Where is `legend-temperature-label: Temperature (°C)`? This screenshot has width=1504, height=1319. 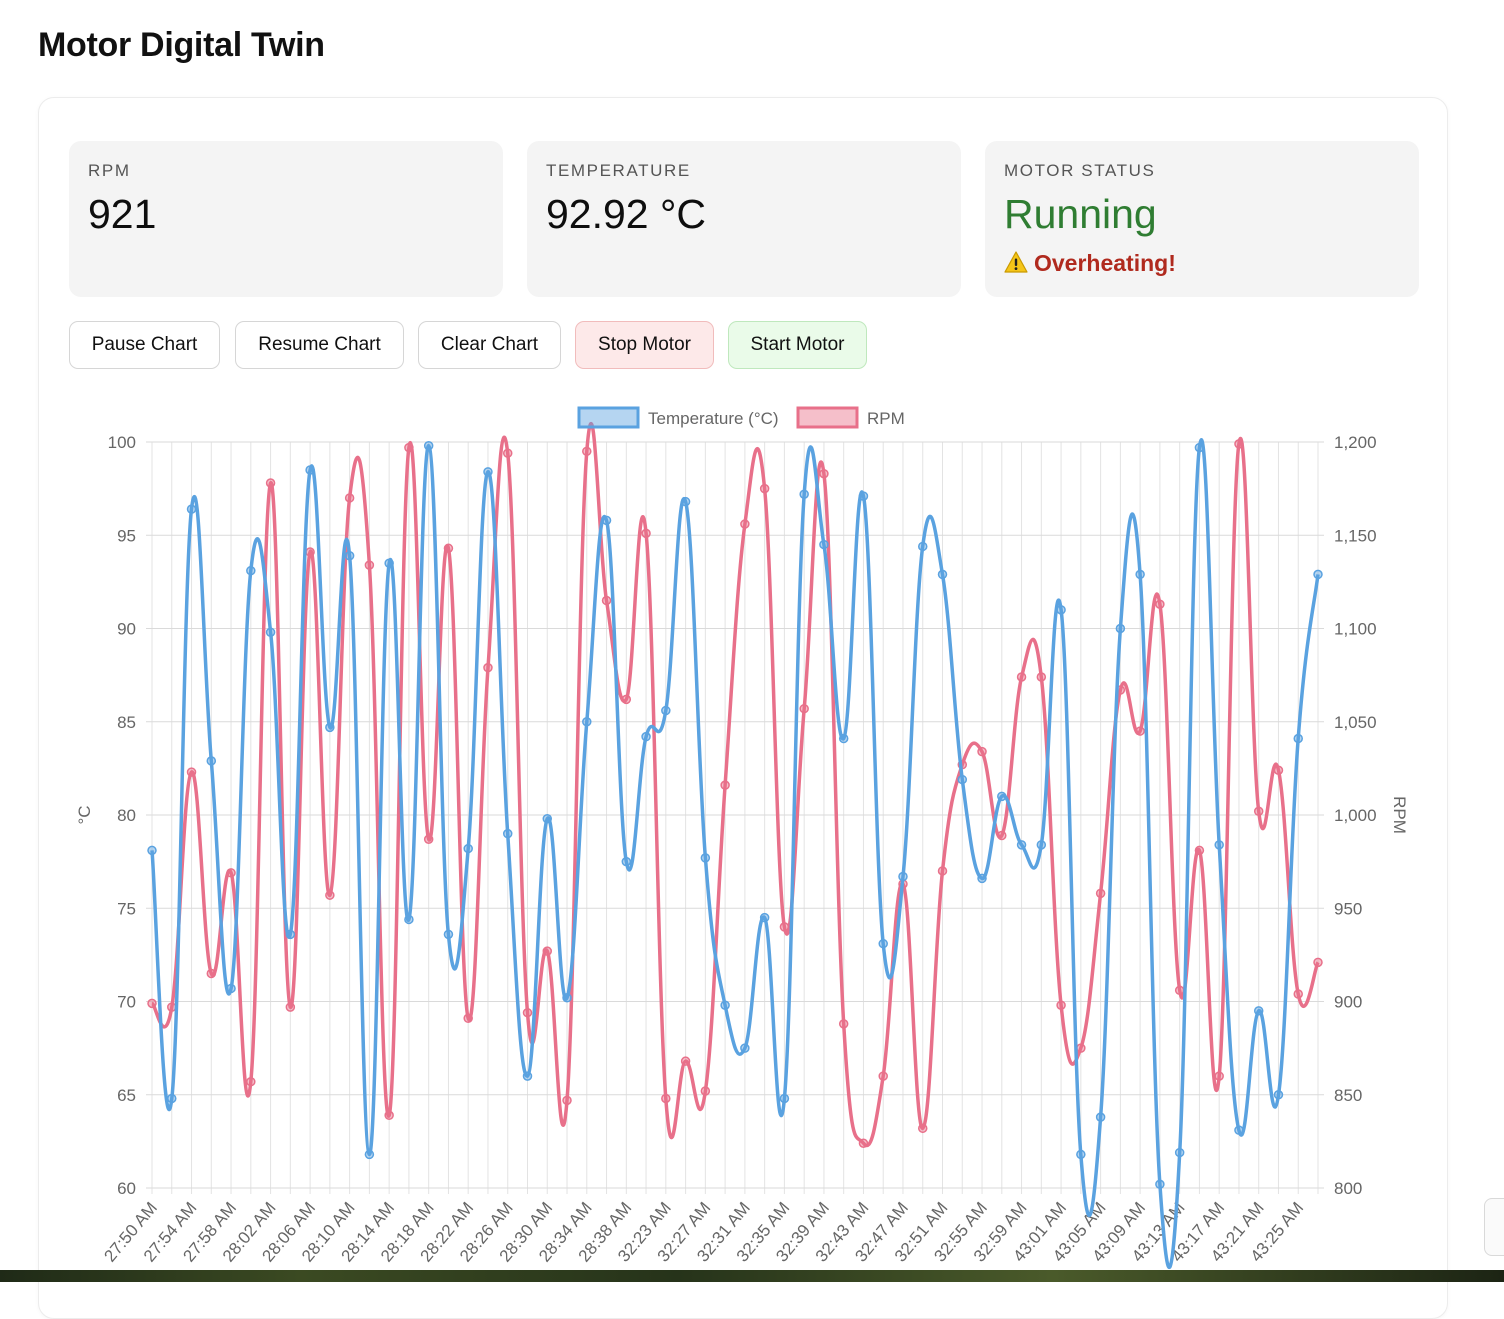
legend-temperature-label: Temperature (°C) is located at coordinates (713, 418).